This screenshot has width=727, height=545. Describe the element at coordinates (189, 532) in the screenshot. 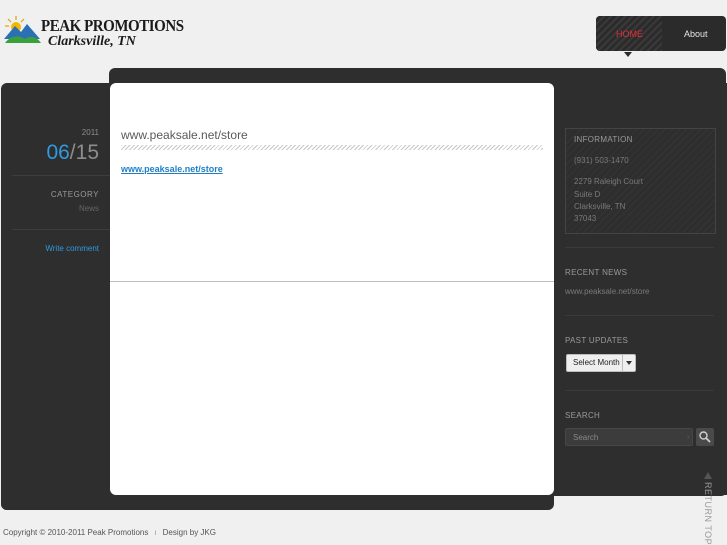

I see `design-credit: Design by JKG` at that location.